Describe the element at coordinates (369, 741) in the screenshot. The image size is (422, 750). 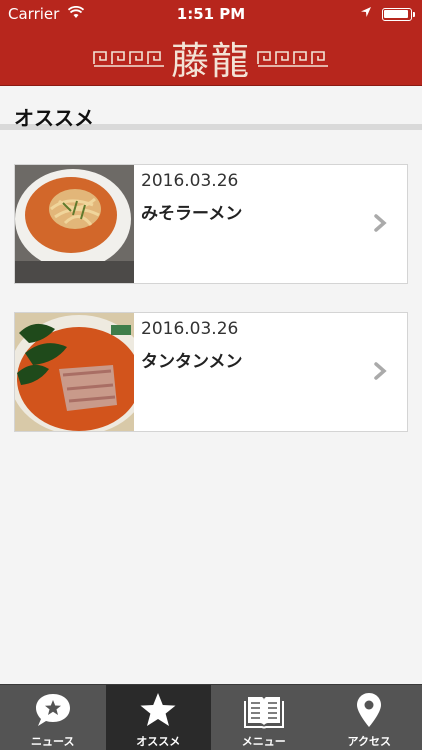
I see `tab-label: アクセス` at that location.